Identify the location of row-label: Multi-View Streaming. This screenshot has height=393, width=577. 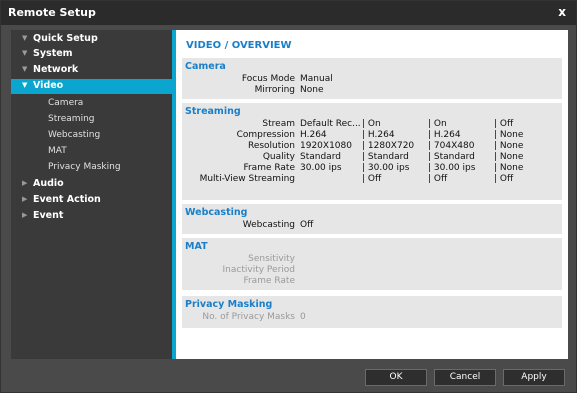
(247, 179).